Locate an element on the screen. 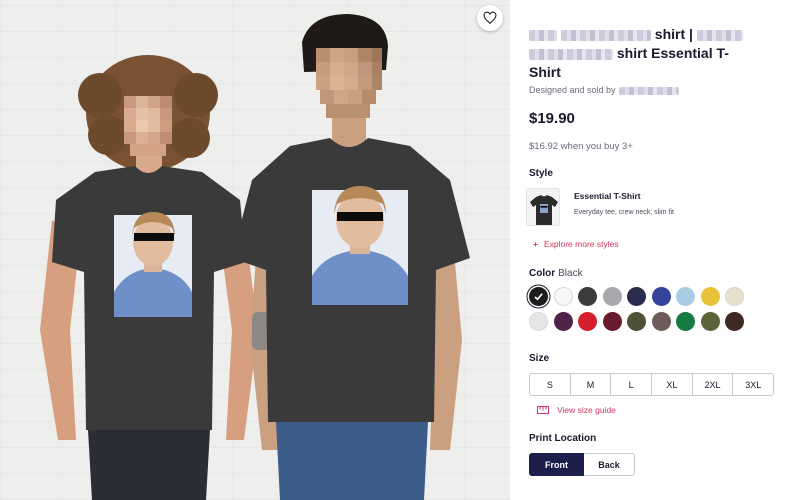 The image size is (800, 500). size-guide-link: View size guide is located at coordinates (576, 410).